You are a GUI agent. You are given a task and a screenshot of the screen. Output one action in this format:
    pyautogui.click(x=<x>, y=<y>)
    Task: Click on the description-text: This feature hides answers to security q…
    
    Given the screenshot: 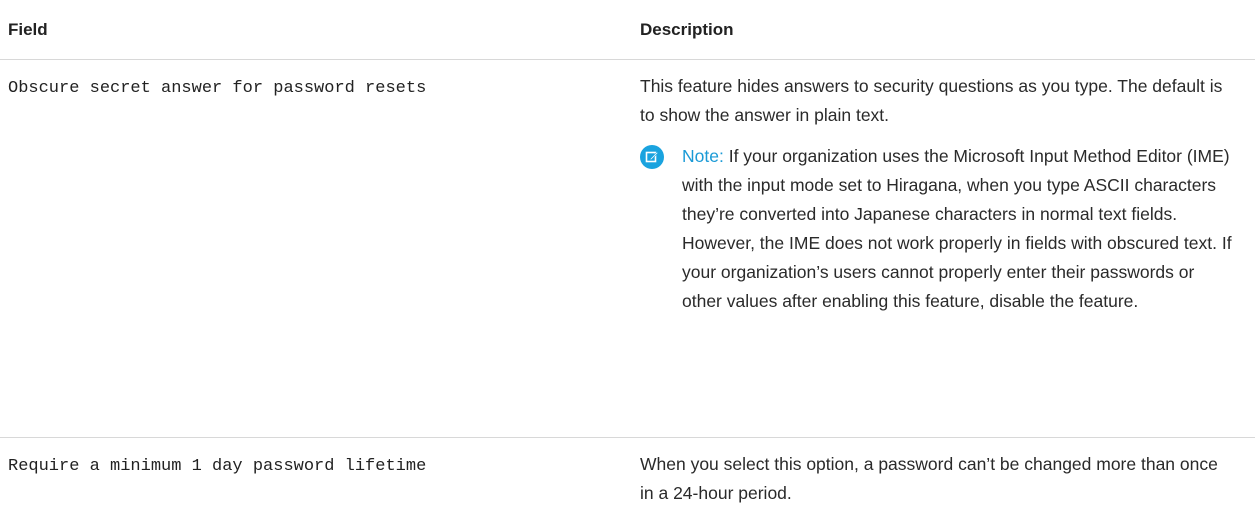 What is the action you would take?
    pyautogui.click(x=931, y=100)
    